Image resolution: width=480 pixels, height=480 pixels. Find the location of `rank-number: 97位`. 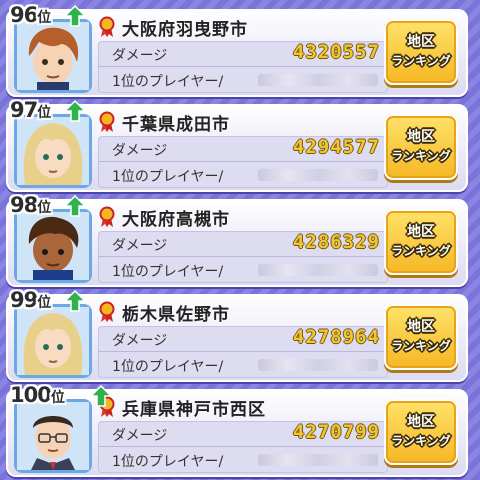

rank-number: 97位 is located at coordinates (30, 110).